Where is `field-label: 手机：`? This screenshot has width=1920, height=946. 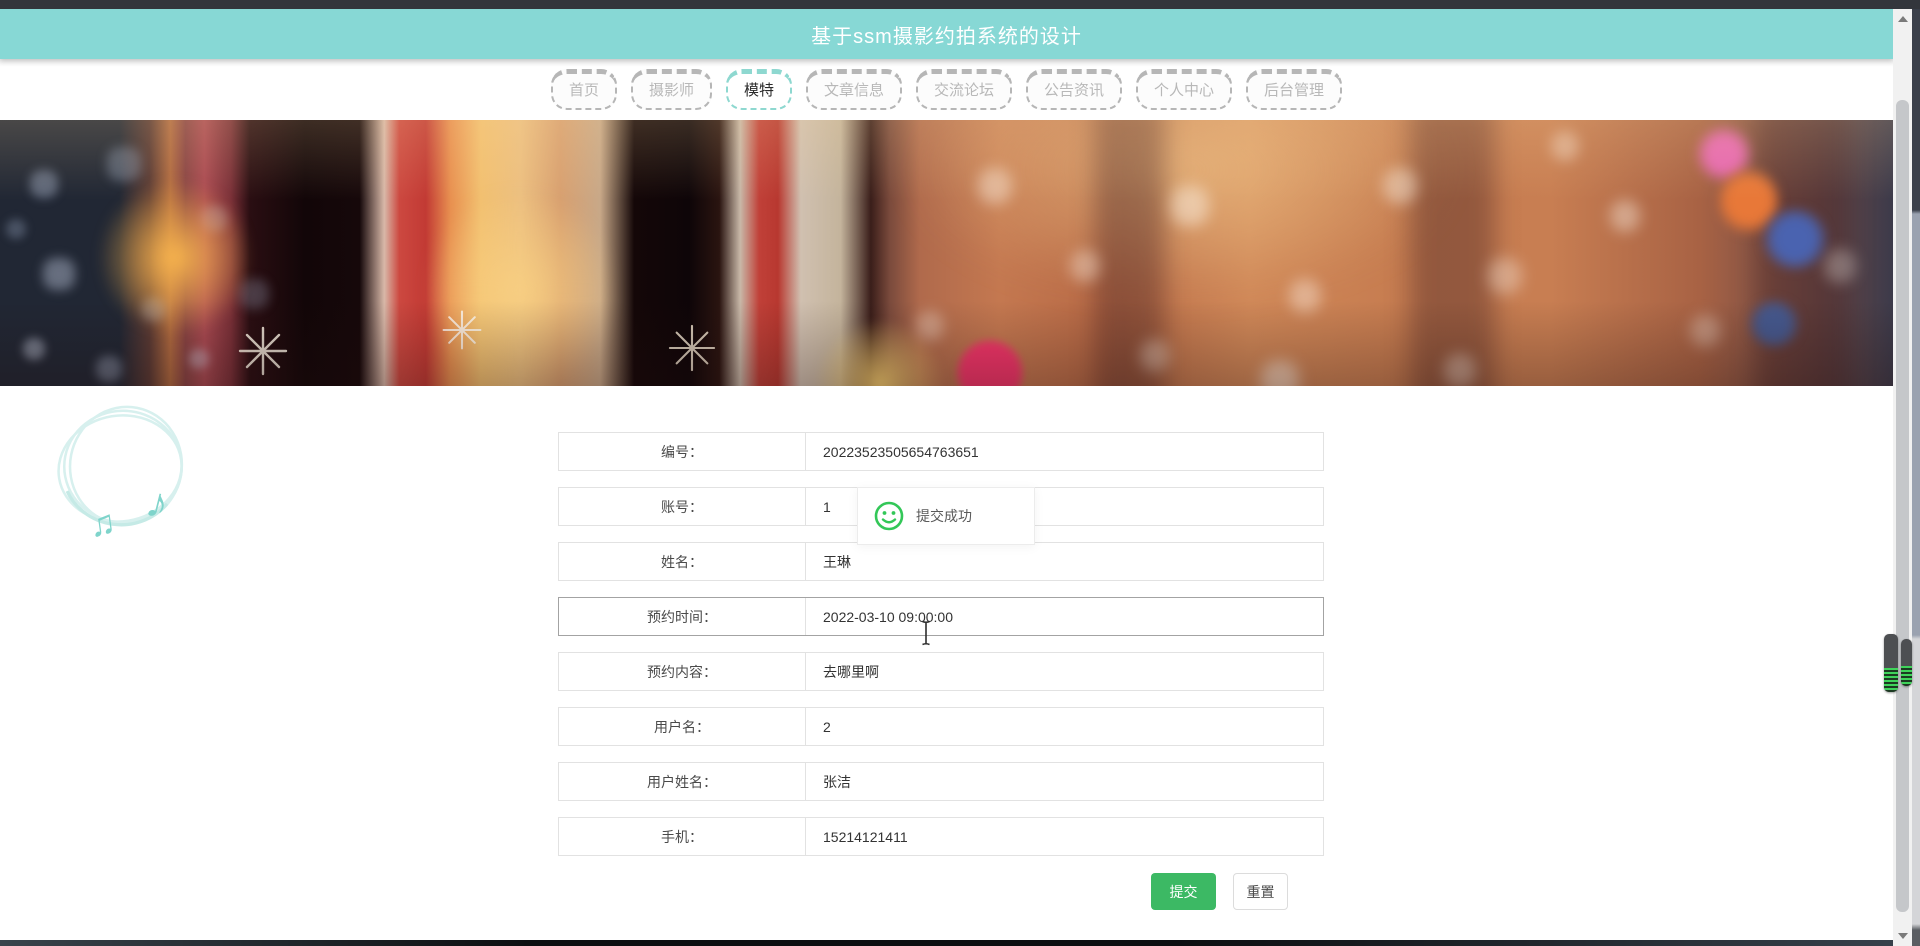
field-label: 手机： is located at coordinates (682, 836).